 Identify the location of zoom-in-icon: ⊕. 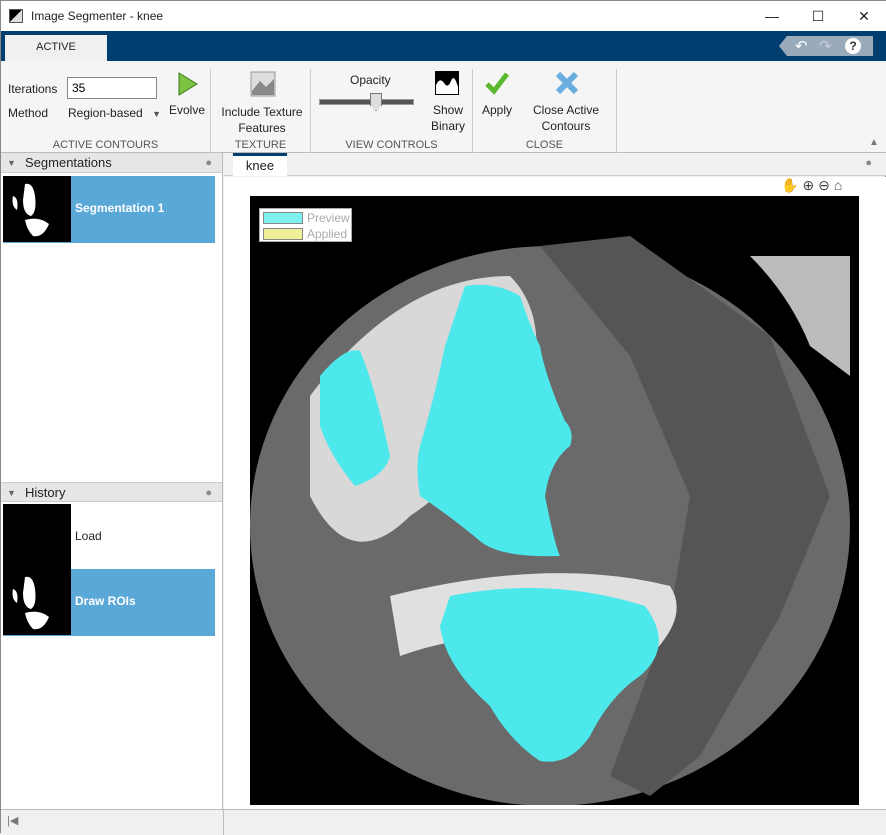
(810, 185).